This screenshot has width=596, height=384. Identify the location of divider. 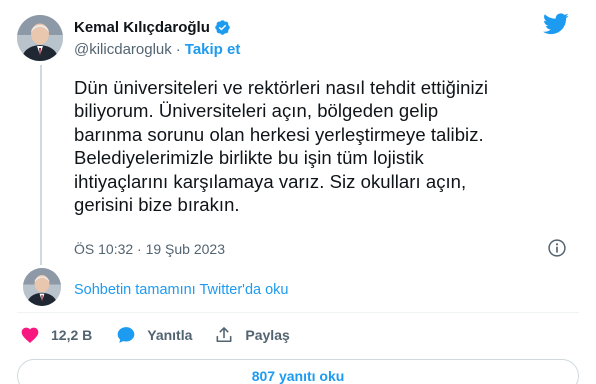
(298, 312).